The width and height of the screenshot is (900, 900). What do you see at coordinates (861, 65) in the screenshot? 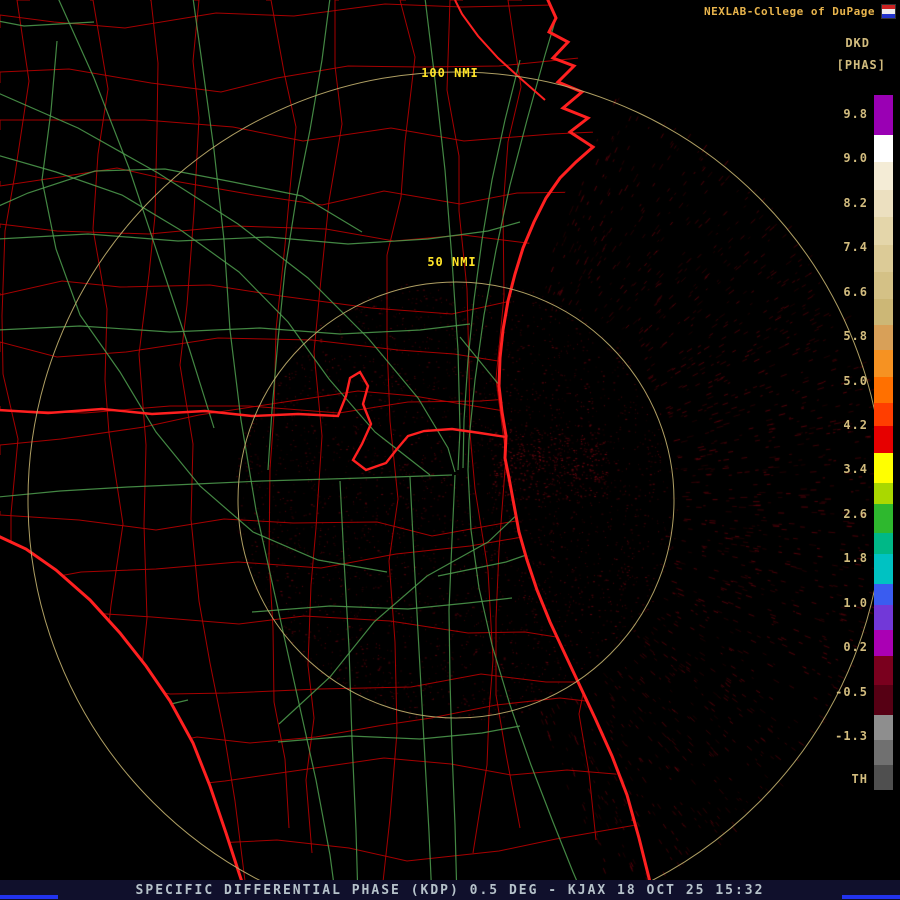
I see `product-units: [PHAS]` at bounding box center [861, 65].